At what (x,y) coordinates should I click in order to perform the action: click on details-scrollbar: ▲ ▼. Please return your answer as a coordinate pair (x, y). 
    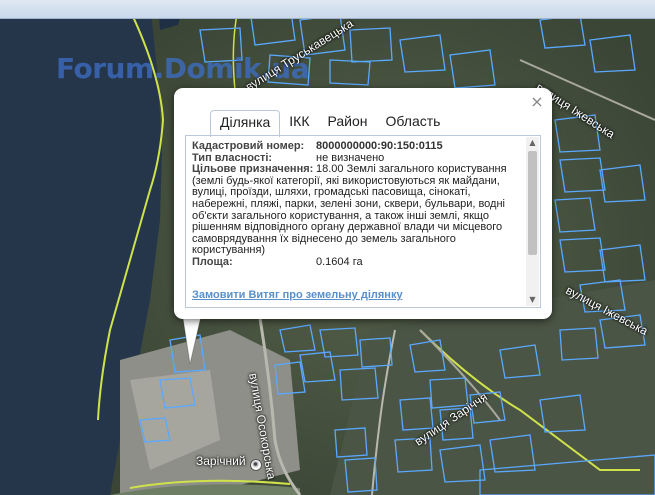
    Looking at the image, I should click on (532, 221).